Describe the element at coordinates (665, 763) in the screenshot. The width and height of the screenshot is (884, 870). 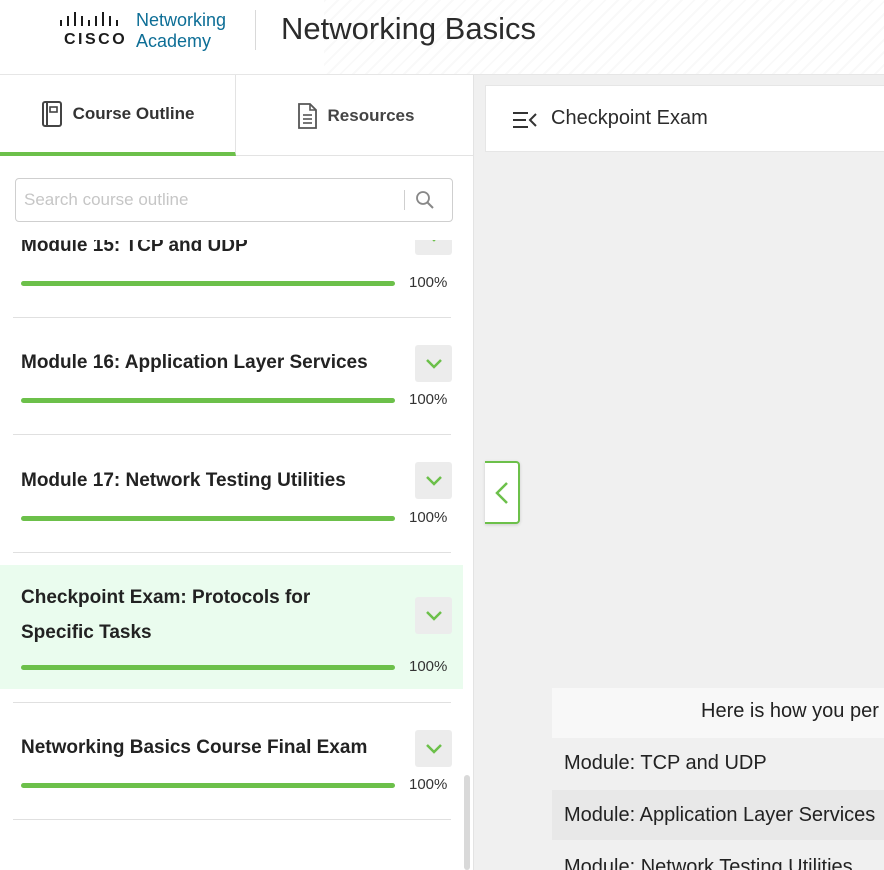
I see `table-row: Module: TCP and UDP` at that location.